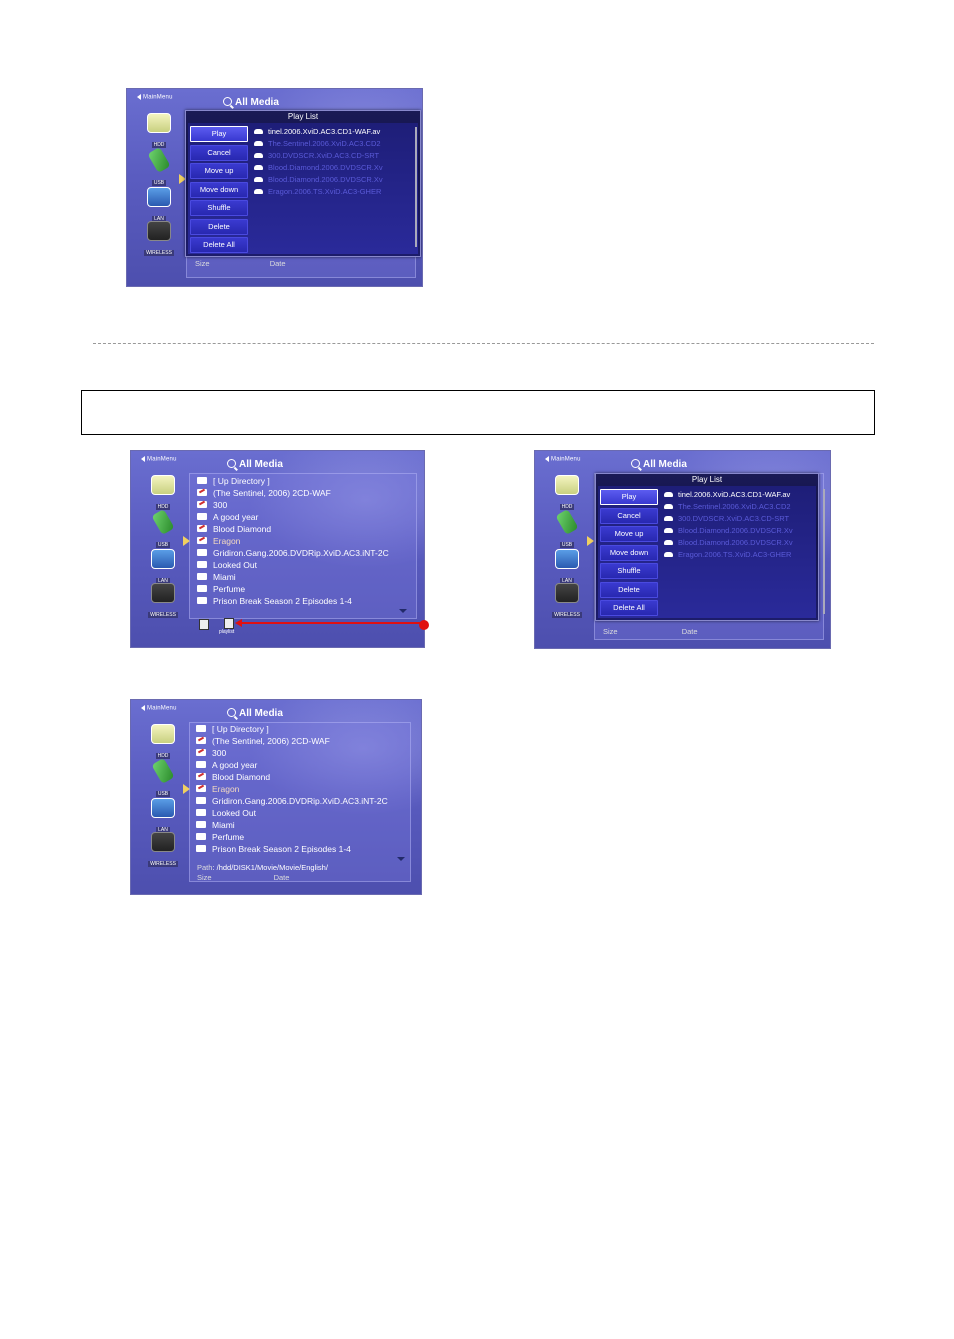  Describe the element at coordinates (735, 542) in the screenshot. I see `playlist-item-label: Blood.Diamond.2006.DVDSCR.Xv` at that location.